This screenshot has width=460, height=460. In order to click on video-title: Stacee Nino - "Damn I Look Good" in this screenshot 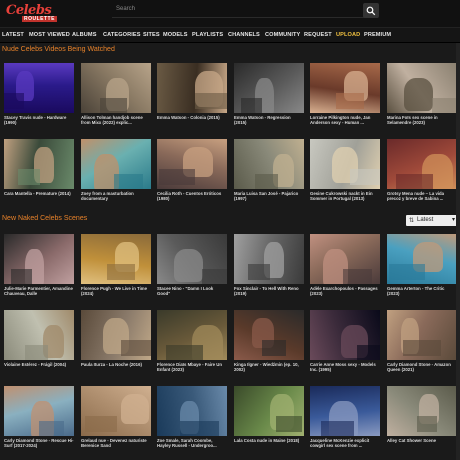, I will do `click(192, 291)`.